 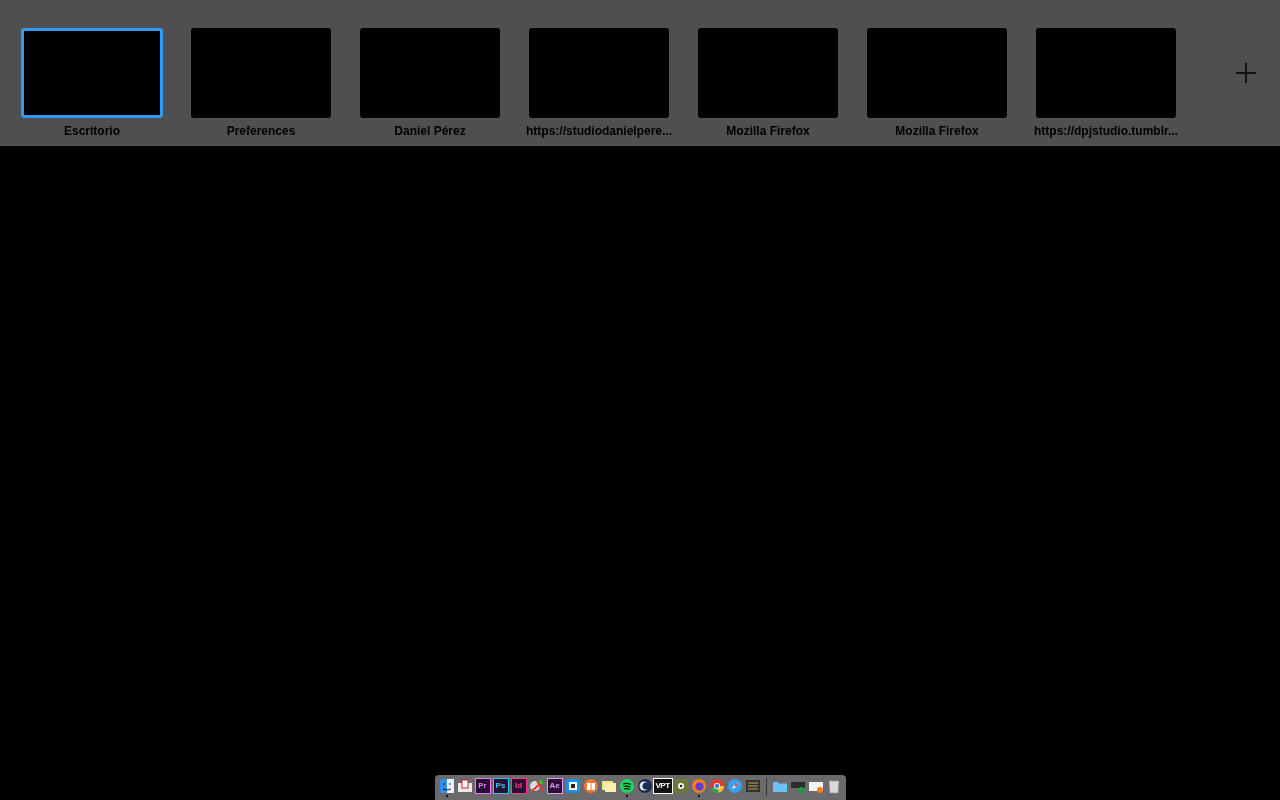 What do you see at coordinates (608, 786) in the screenshot?
I see `note-icon` at bounding box center [608, 786].